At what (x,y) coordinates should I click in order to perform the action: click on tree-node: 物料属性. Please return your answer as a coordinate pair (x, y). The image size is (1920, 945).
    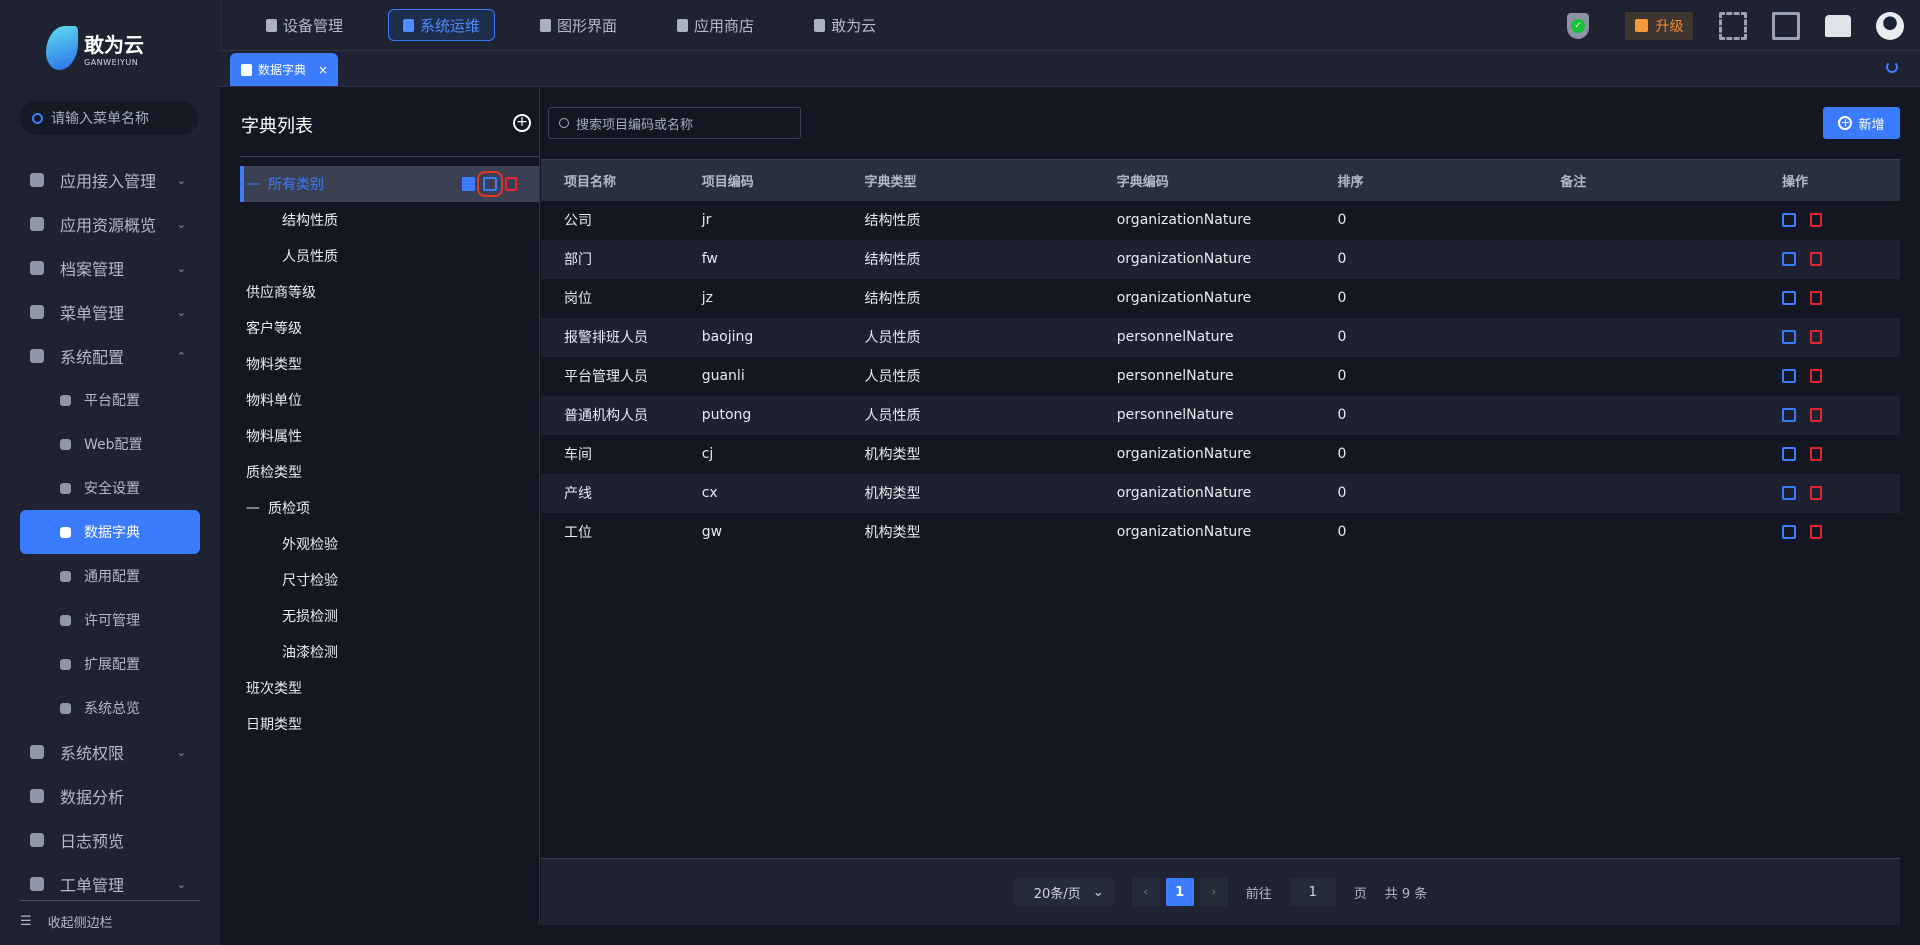
    Looking at the image, I should click on (389, 436).